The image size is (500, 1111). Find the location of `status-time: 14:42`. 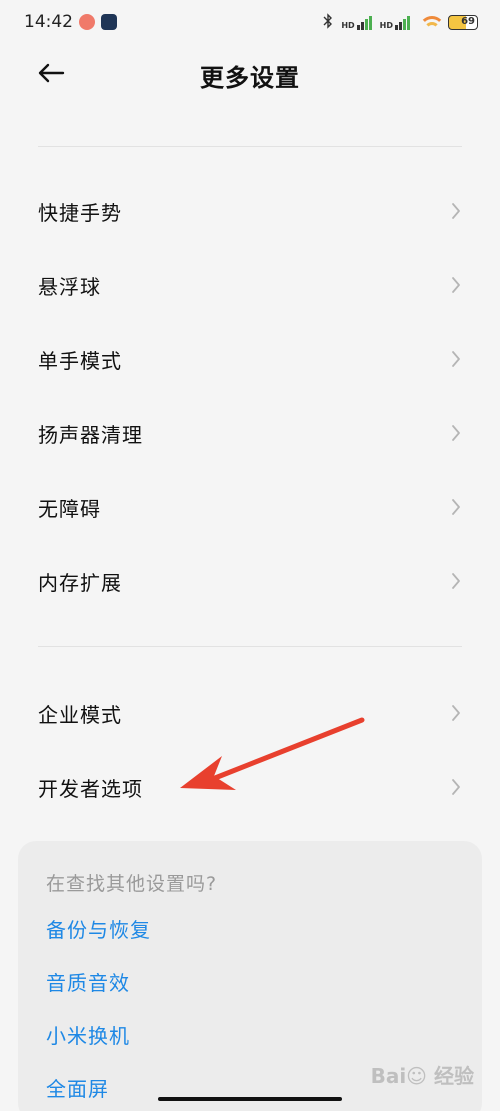

status-time: 14:42 is located at coordinates (48, 22).